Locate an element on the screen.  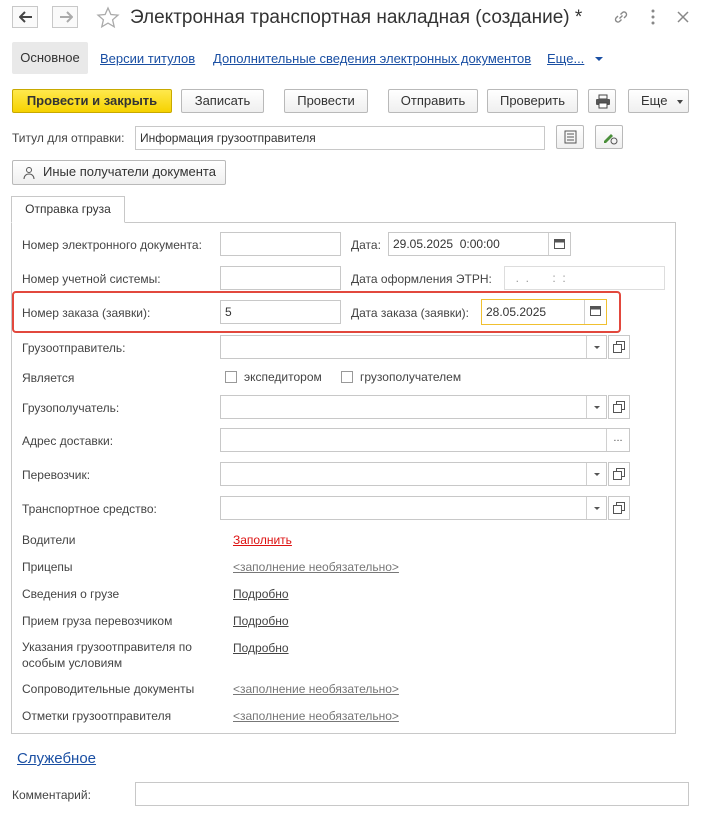
title-send-field: Информация грузоотправителя is located at coordinates (340, 138).